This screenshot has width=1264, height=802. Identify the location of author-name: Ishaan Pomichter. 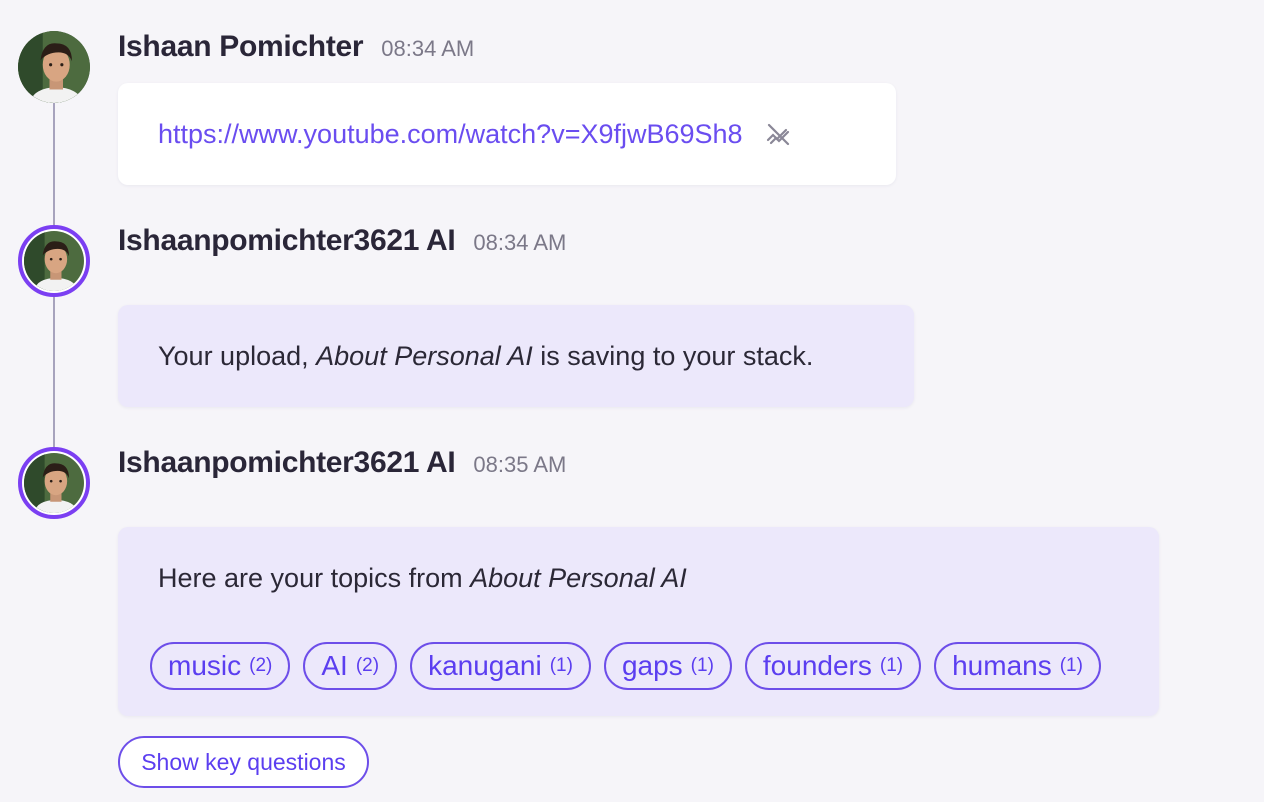
(241, 46).